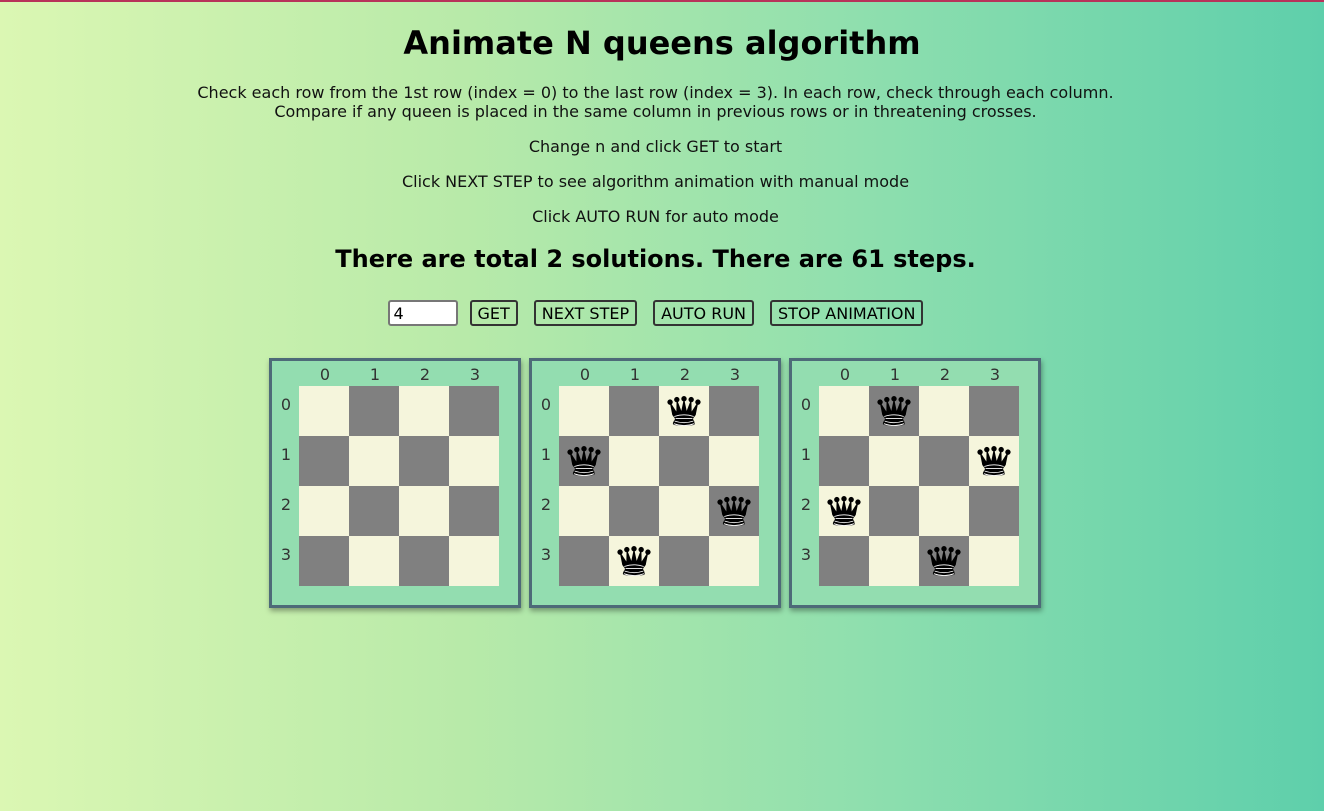 This screenshot has width=1324, height=811. What do you see at coordinates (493, 313) in the screenshot?
I see `get-button: GET` at bounding box center [493, 313].